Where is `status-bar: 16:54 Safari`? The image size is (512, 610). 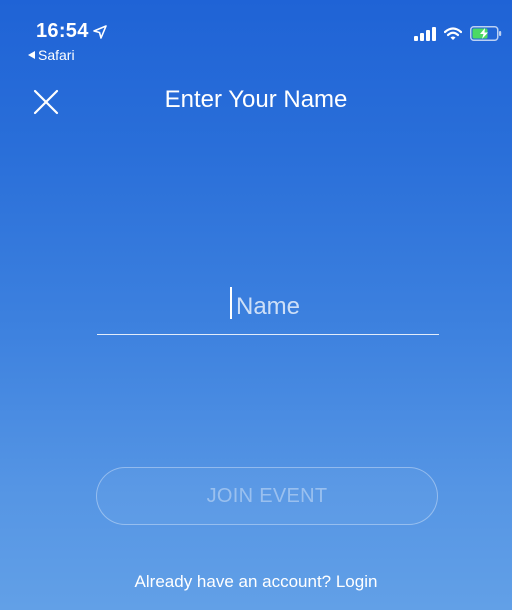
status-bar: 16:54 Safari is located at coordinates (256, 35).